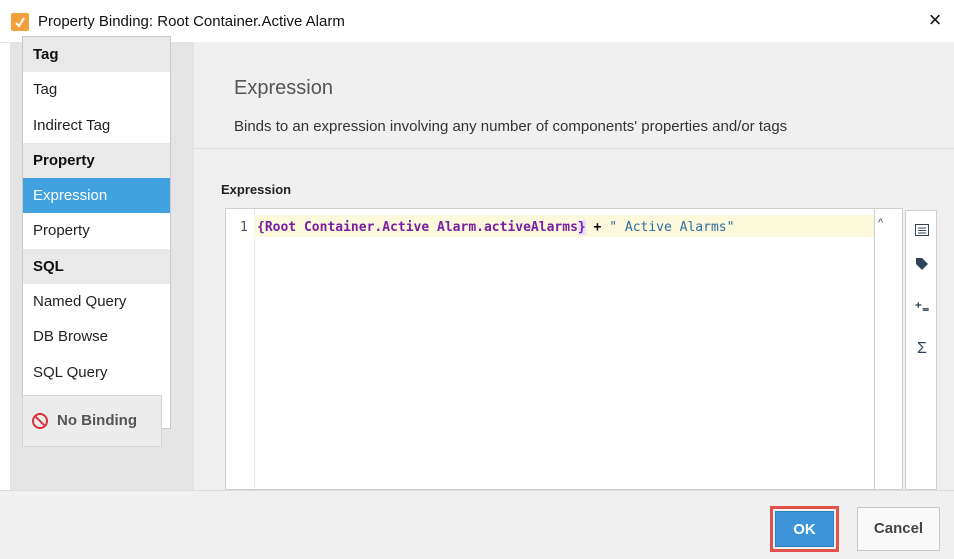  I want to click on sidebar-item: SQL Query, so click(96, 372).